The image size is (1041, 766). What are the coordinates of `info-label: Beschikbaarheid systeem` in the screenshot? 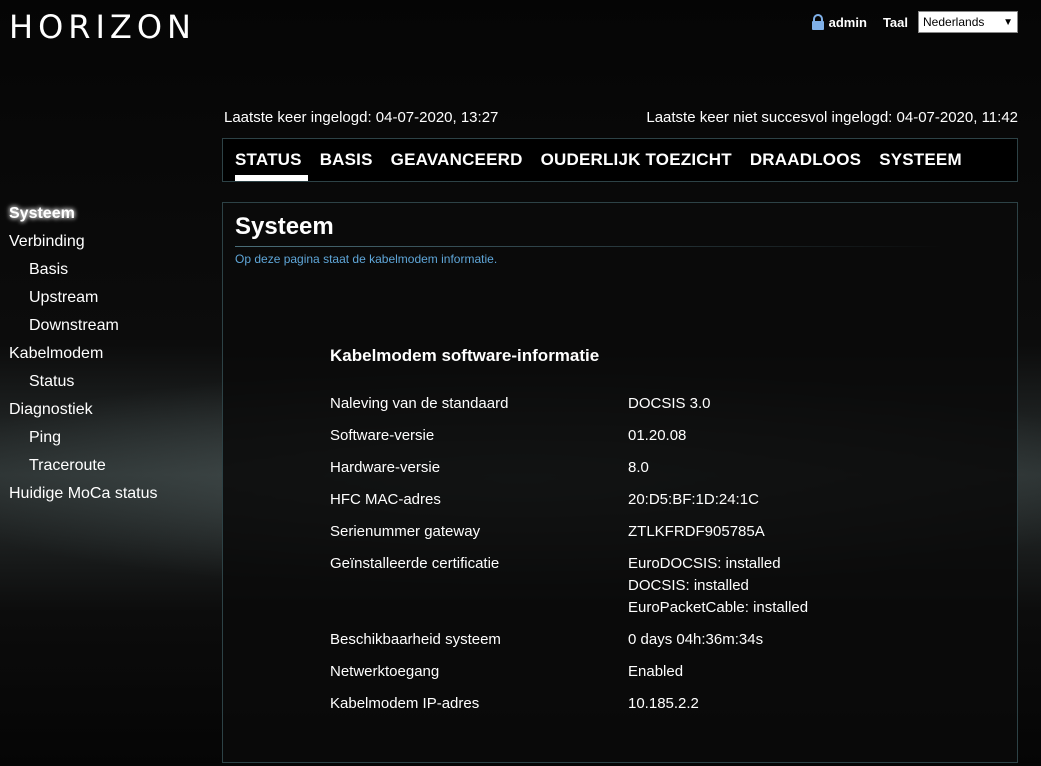 It's located at (415, 639).